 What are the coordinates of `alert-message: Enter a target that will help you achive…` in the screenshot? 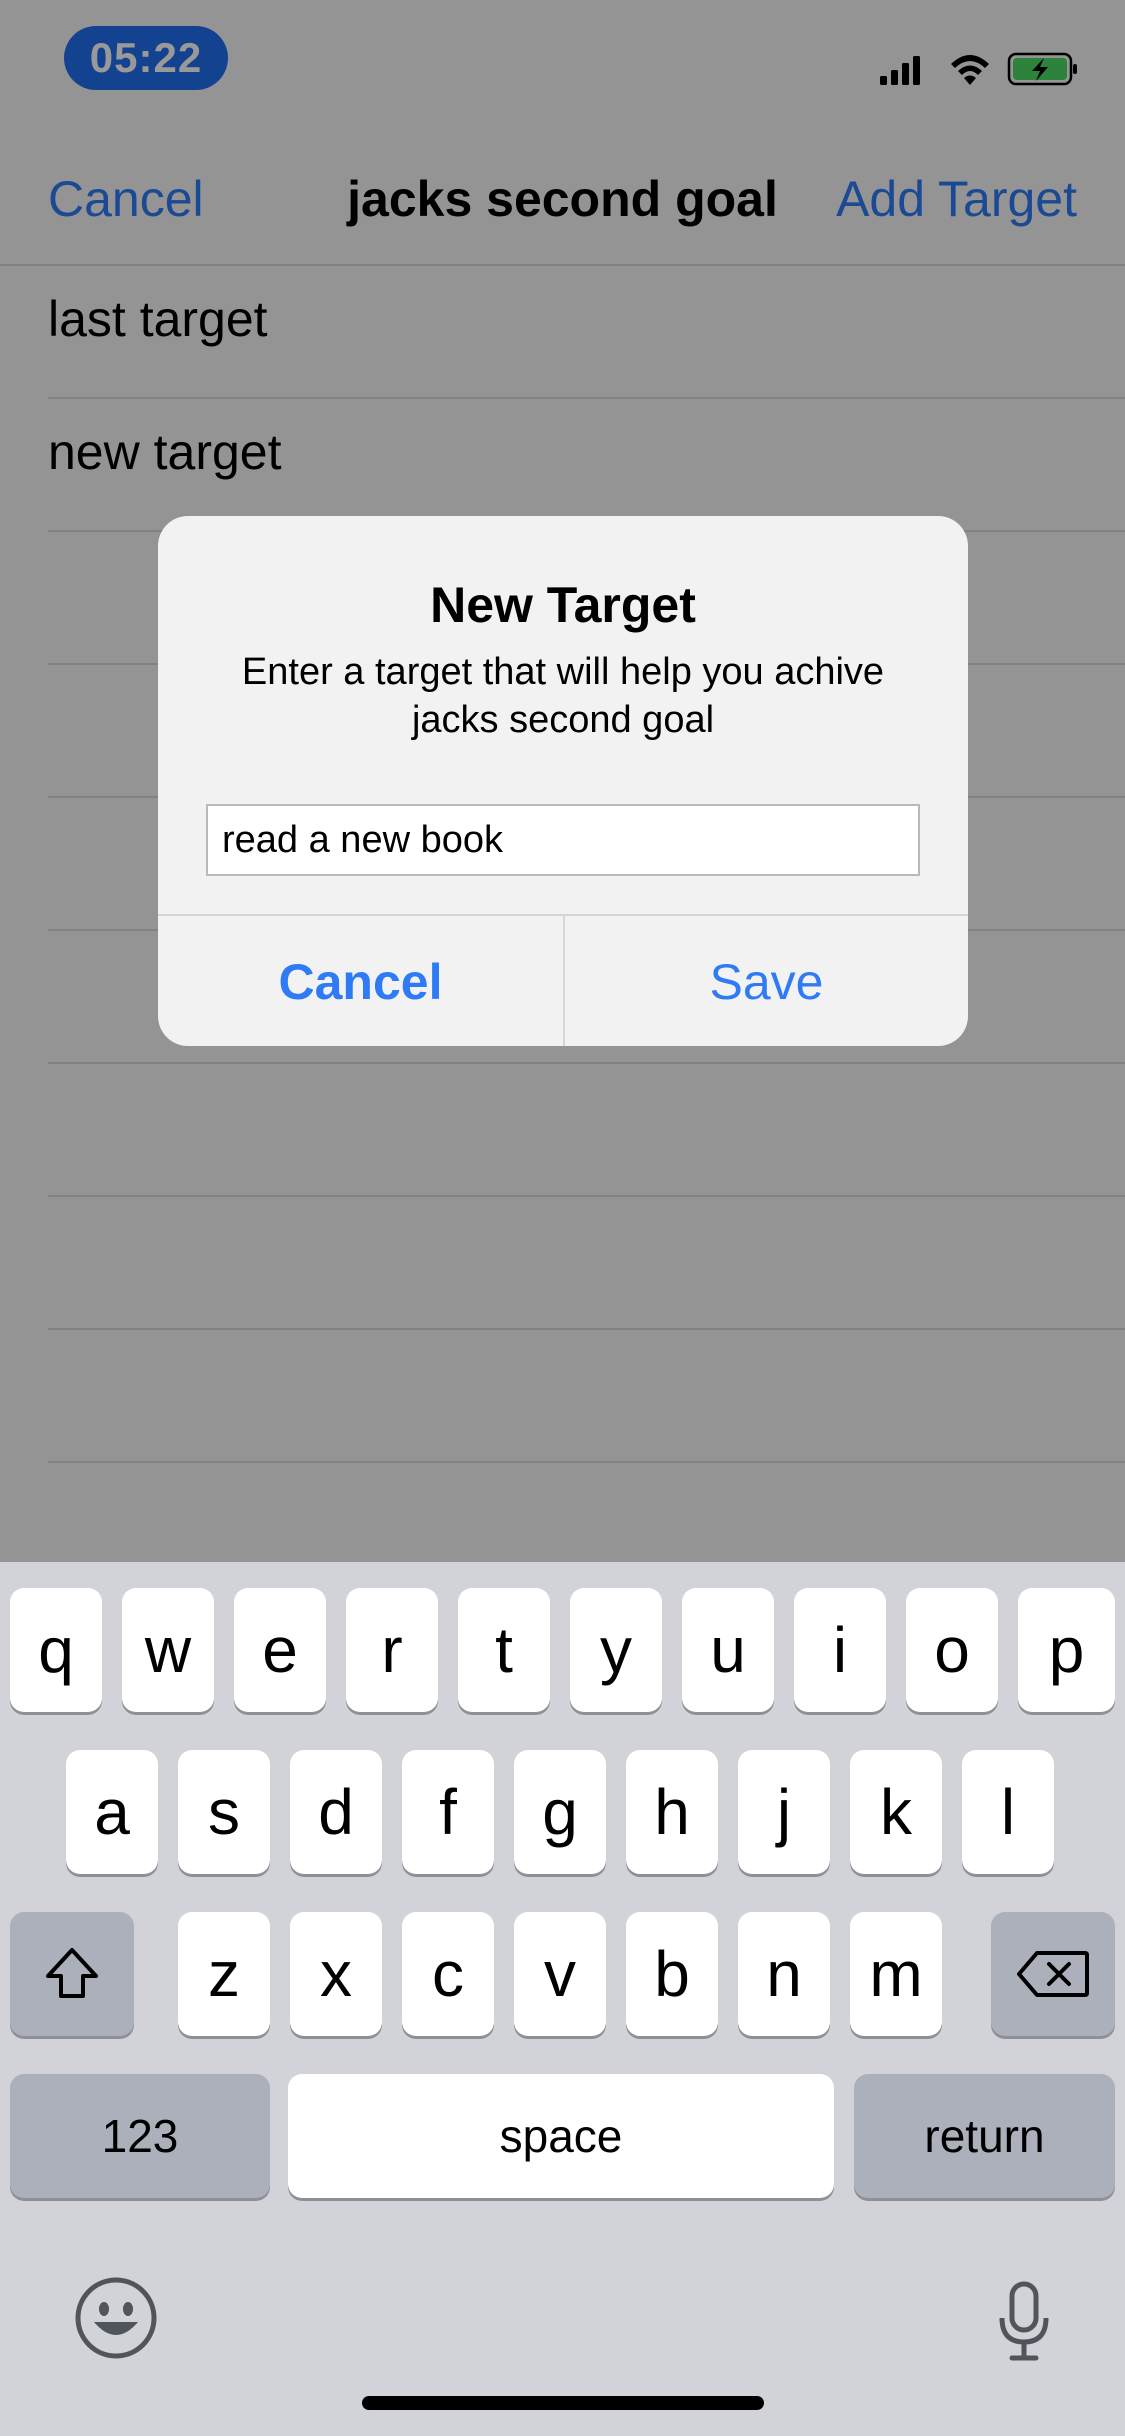 It's located at (563, 696).